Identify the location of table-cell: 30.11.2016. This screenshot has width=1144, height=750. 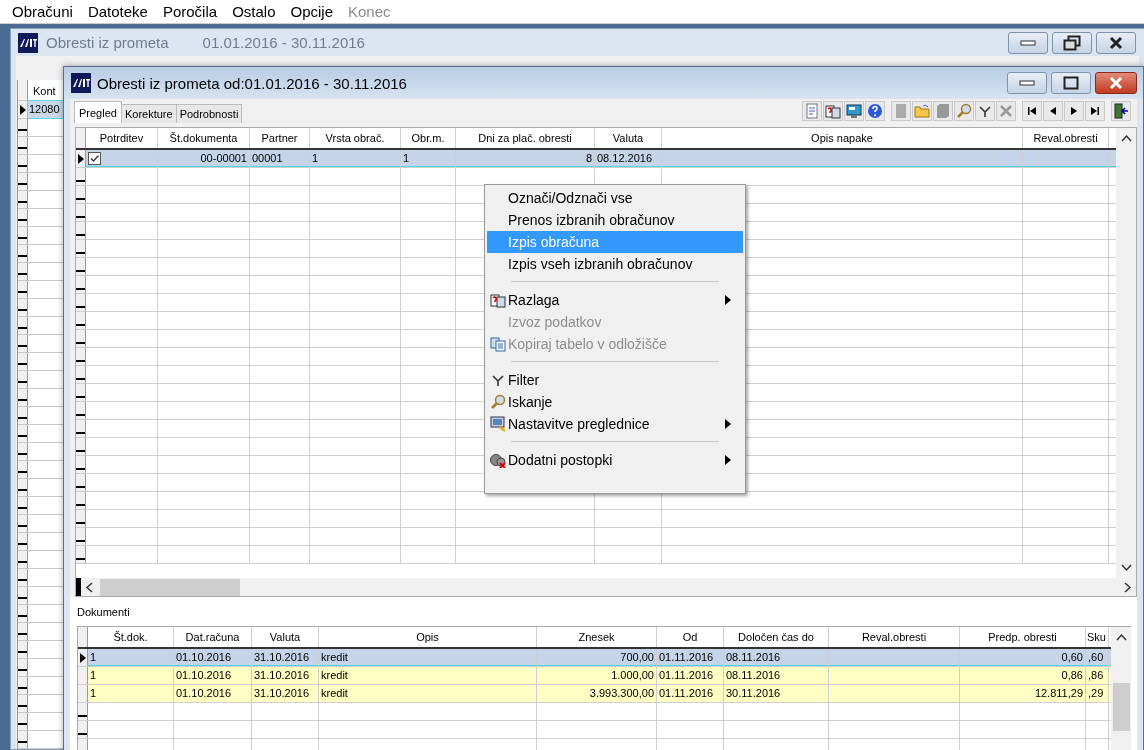
(753, 693).